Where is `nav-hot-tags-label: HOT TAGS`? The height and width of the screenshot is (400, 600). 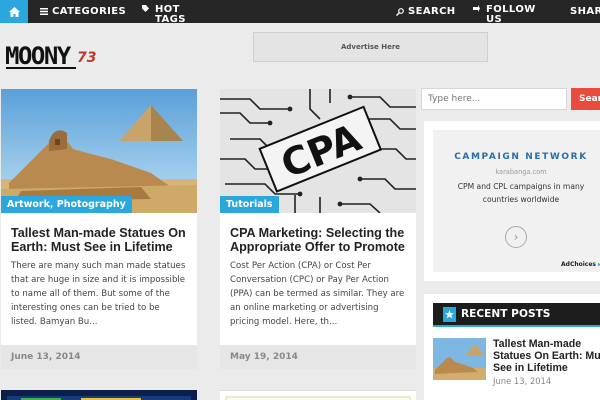
nav-hot-tags-label: HOT TAGS is located at coordinates (170, 14).